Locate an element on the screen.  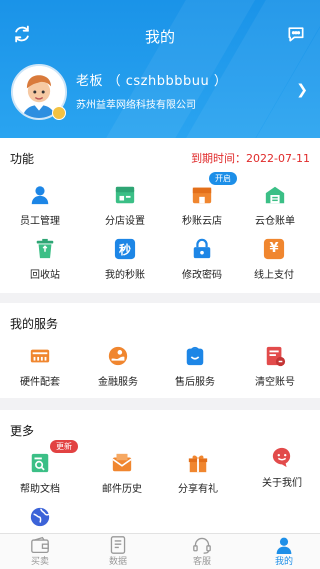
miao-glyph: 秒 is located at coordinates (124, 250).